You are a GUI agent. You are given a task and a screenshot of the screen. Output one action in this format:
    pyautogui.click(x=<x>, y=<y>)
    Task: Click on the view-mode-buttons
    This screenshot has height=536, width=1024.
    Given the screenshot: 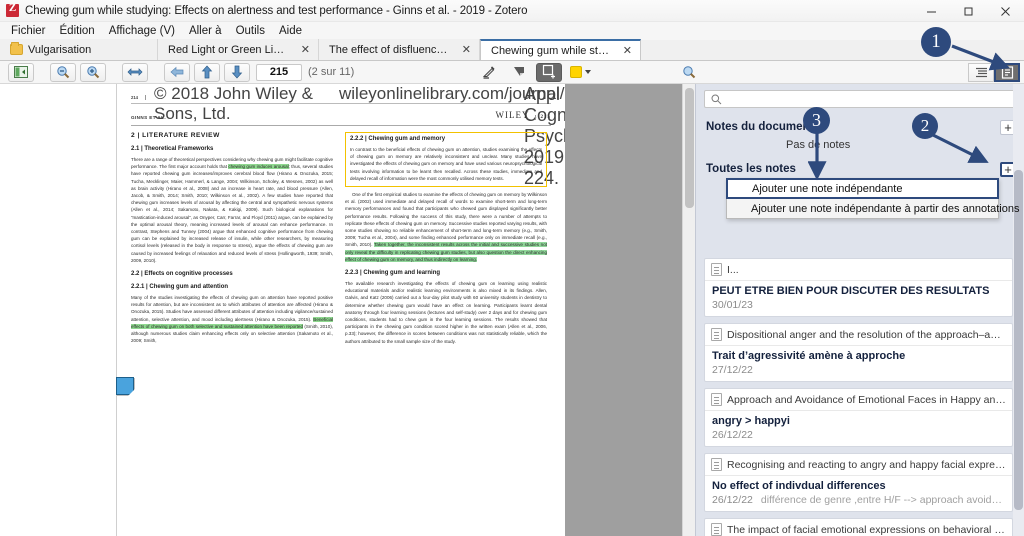 What is the action you would take?
    pyautogui.click(x=994, y=72)
    